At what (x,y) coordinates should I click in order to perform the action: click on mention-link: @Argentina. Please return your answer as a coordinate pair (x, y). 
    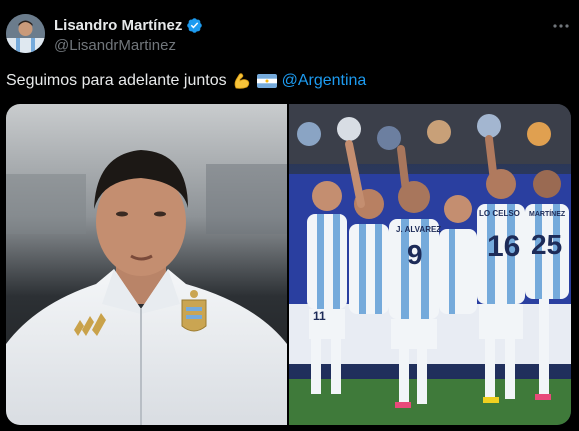
    Looking at the image, I should click on (324, 81).